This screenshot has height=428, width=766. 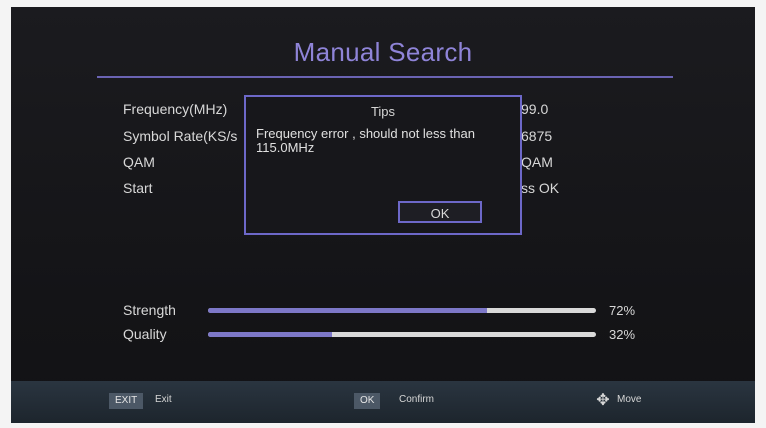 I want to click on dialog-title: Tips, so click(x=383, y=111).